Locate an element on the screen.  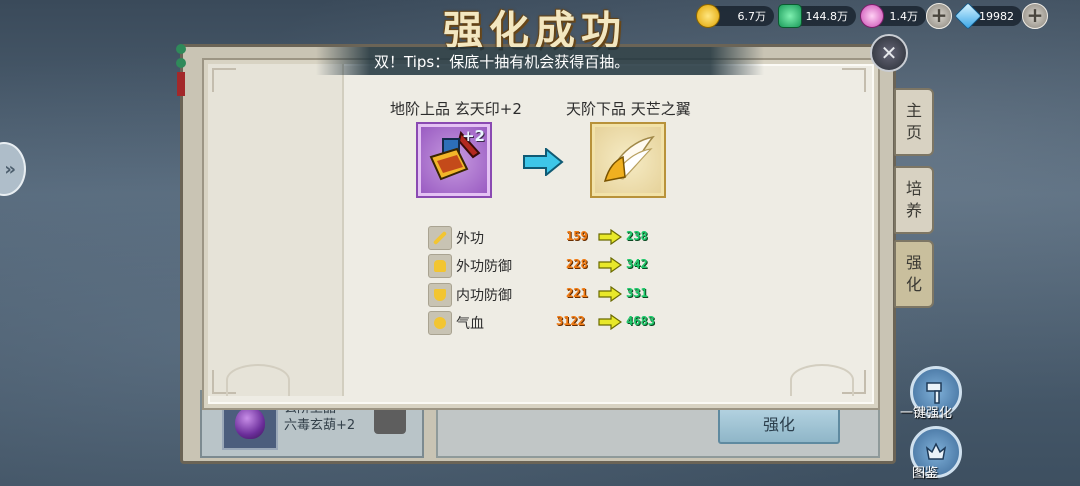
tab-home-label-1: 主 is located at coordinates (913, 110).